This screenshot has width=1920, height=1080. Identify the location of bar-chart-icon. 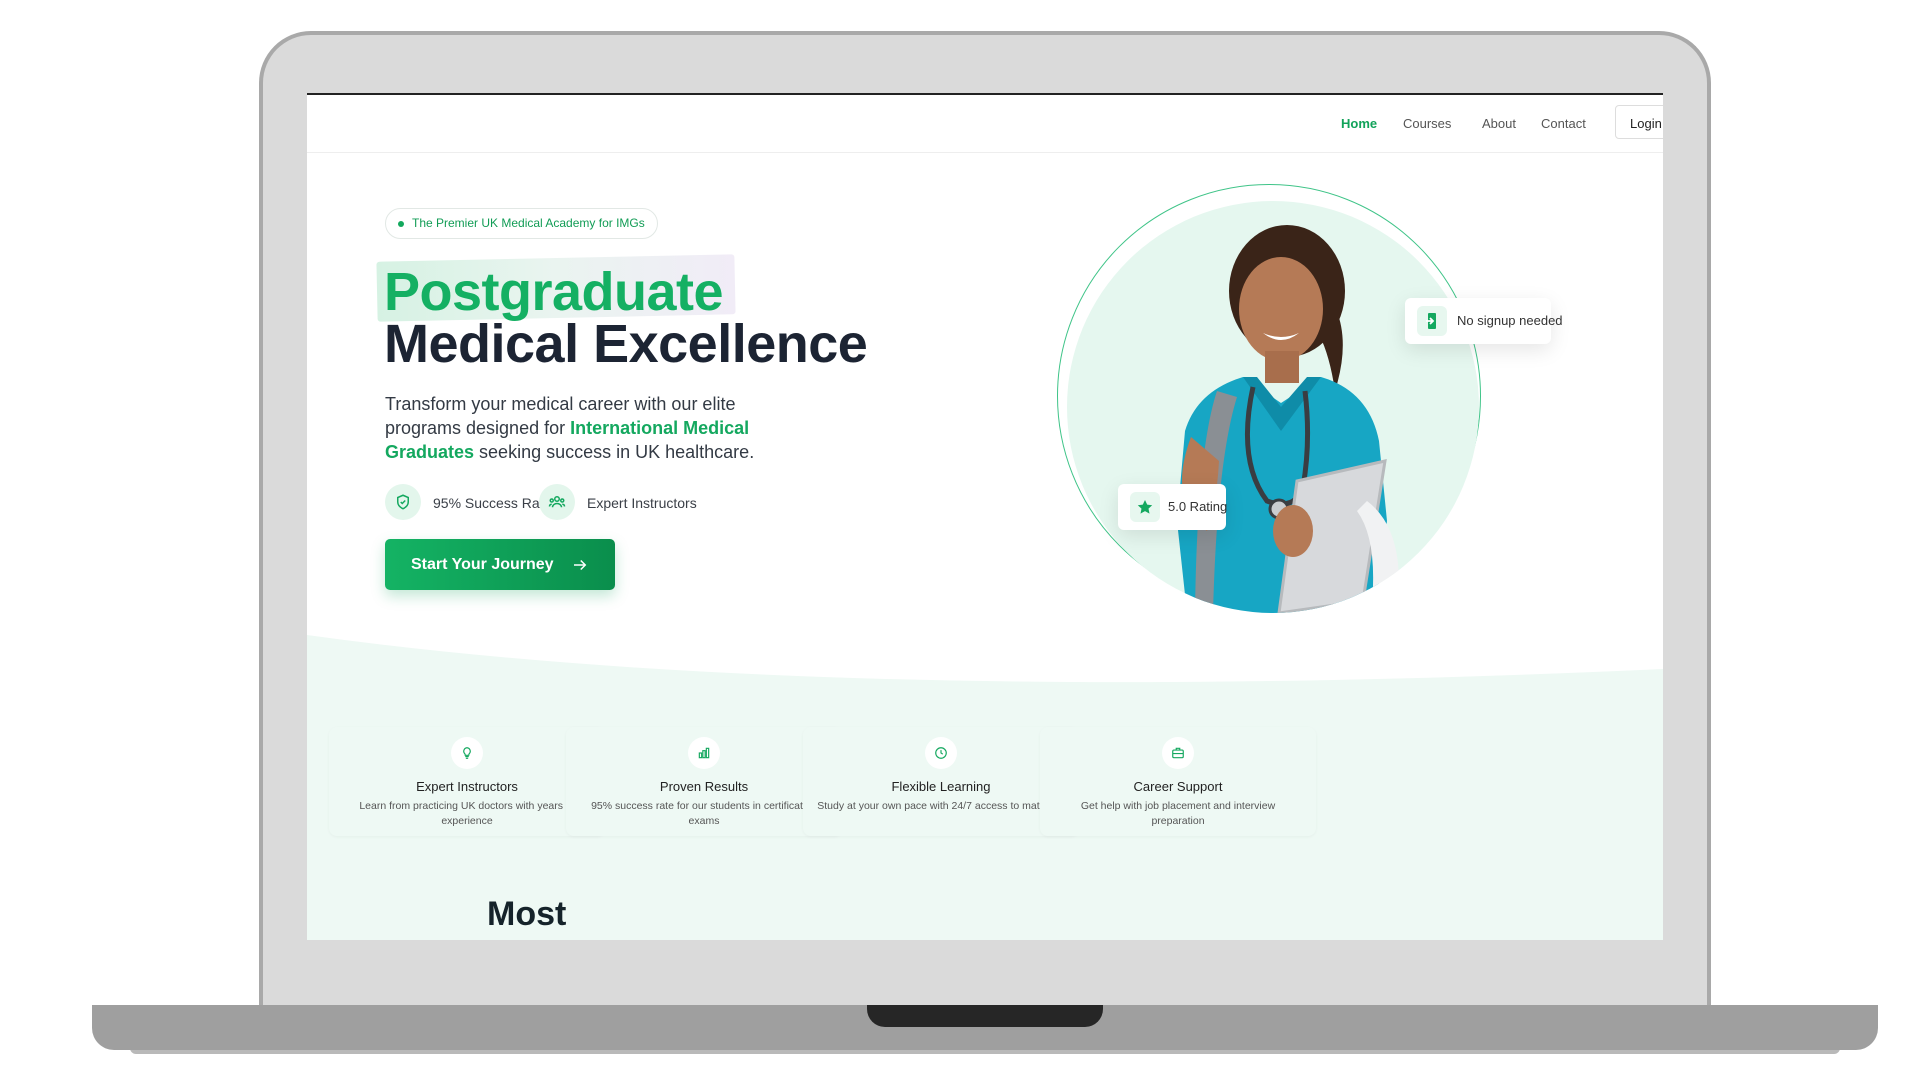
(704, 753).